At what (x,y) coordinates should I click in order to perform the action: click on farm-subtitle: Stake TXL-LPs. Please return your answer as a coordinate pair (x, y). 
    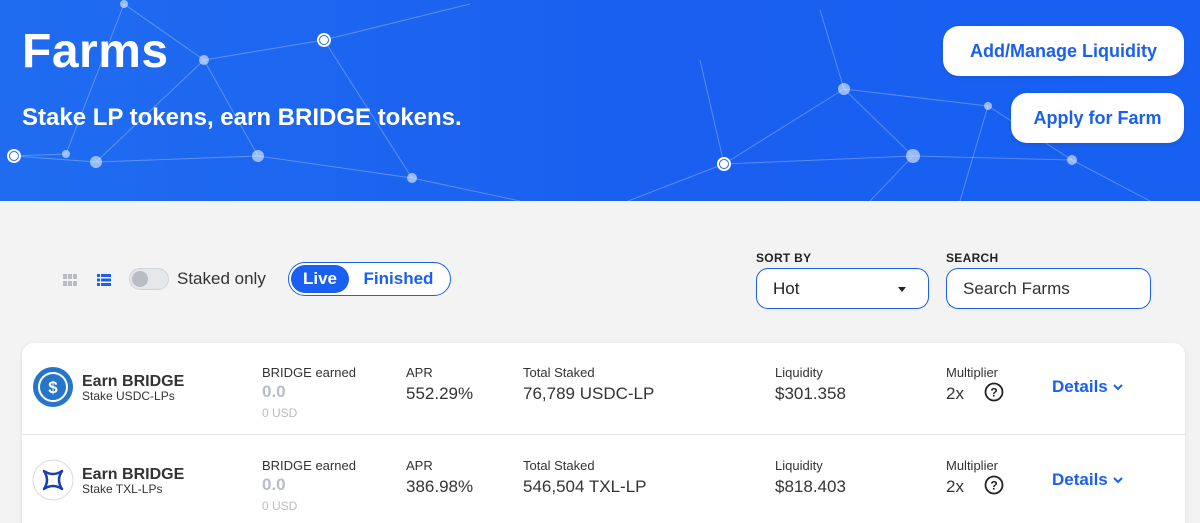
    Looking at the image, I should click on (122, 489).